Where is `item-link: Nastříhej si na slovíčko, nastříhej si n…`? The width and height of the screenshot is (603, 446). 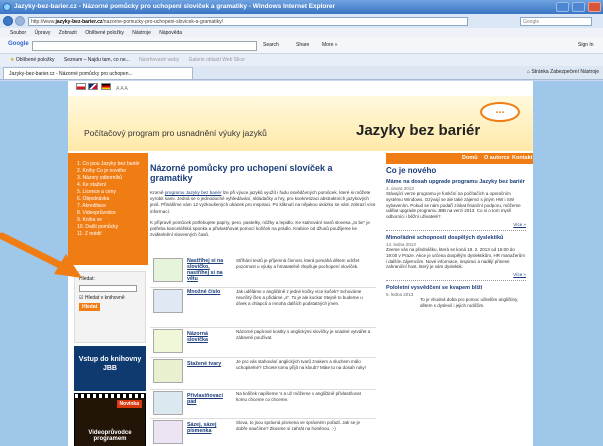
item-link: Nastříhej si na slovíčko, nastříhej si n… is located at coordinates (208, 270).